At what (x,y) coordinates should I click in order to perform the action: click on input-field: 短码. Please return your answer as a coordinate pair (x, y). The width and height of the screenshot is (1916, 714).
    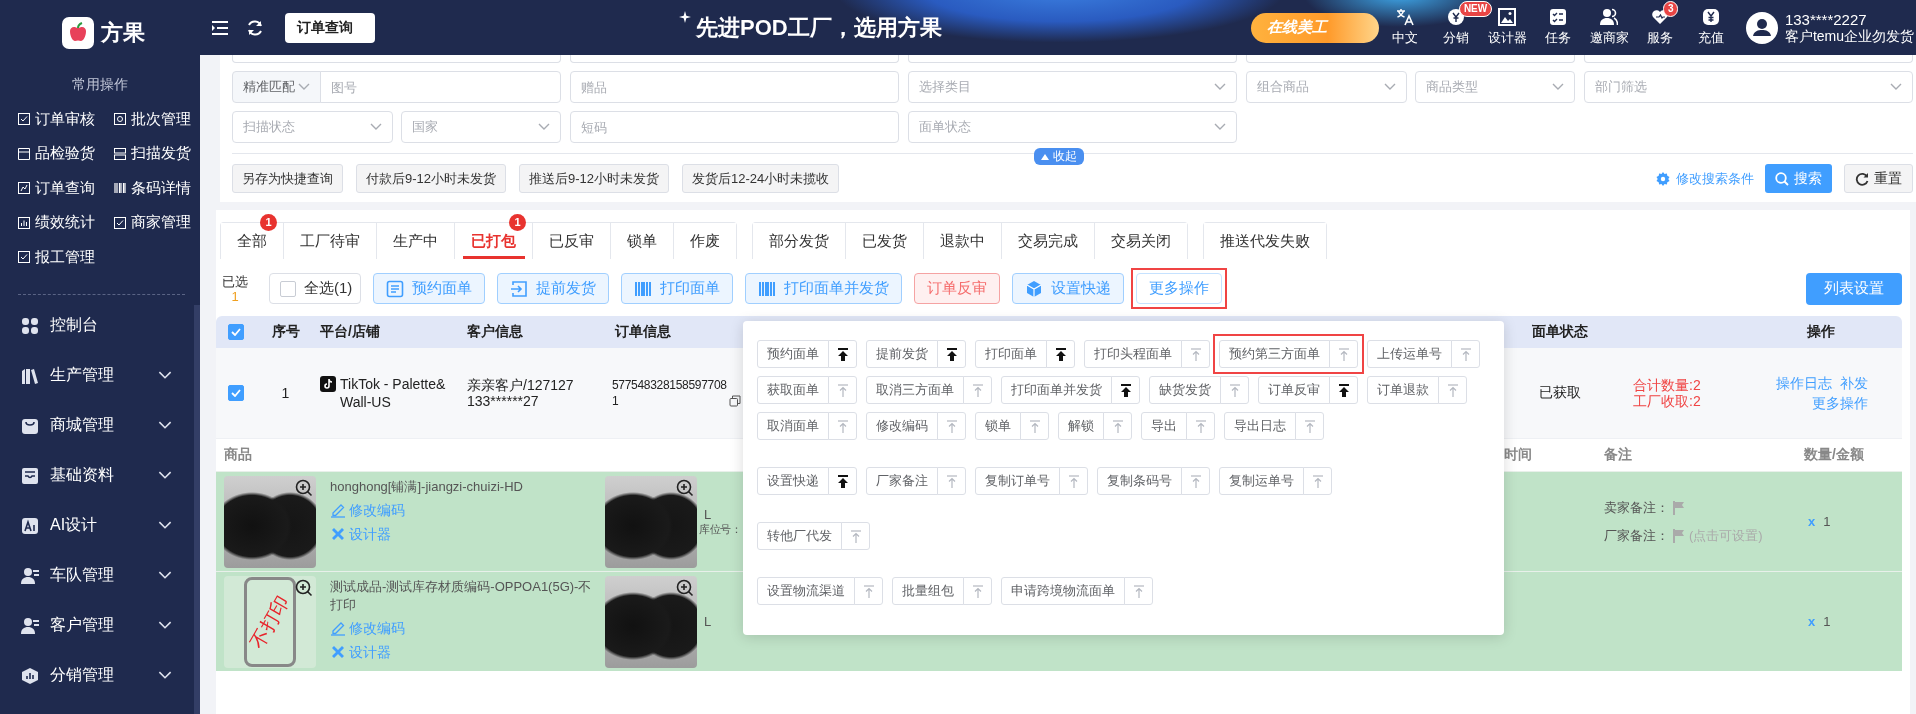
    Looking at the image, I should click on (734, 127).